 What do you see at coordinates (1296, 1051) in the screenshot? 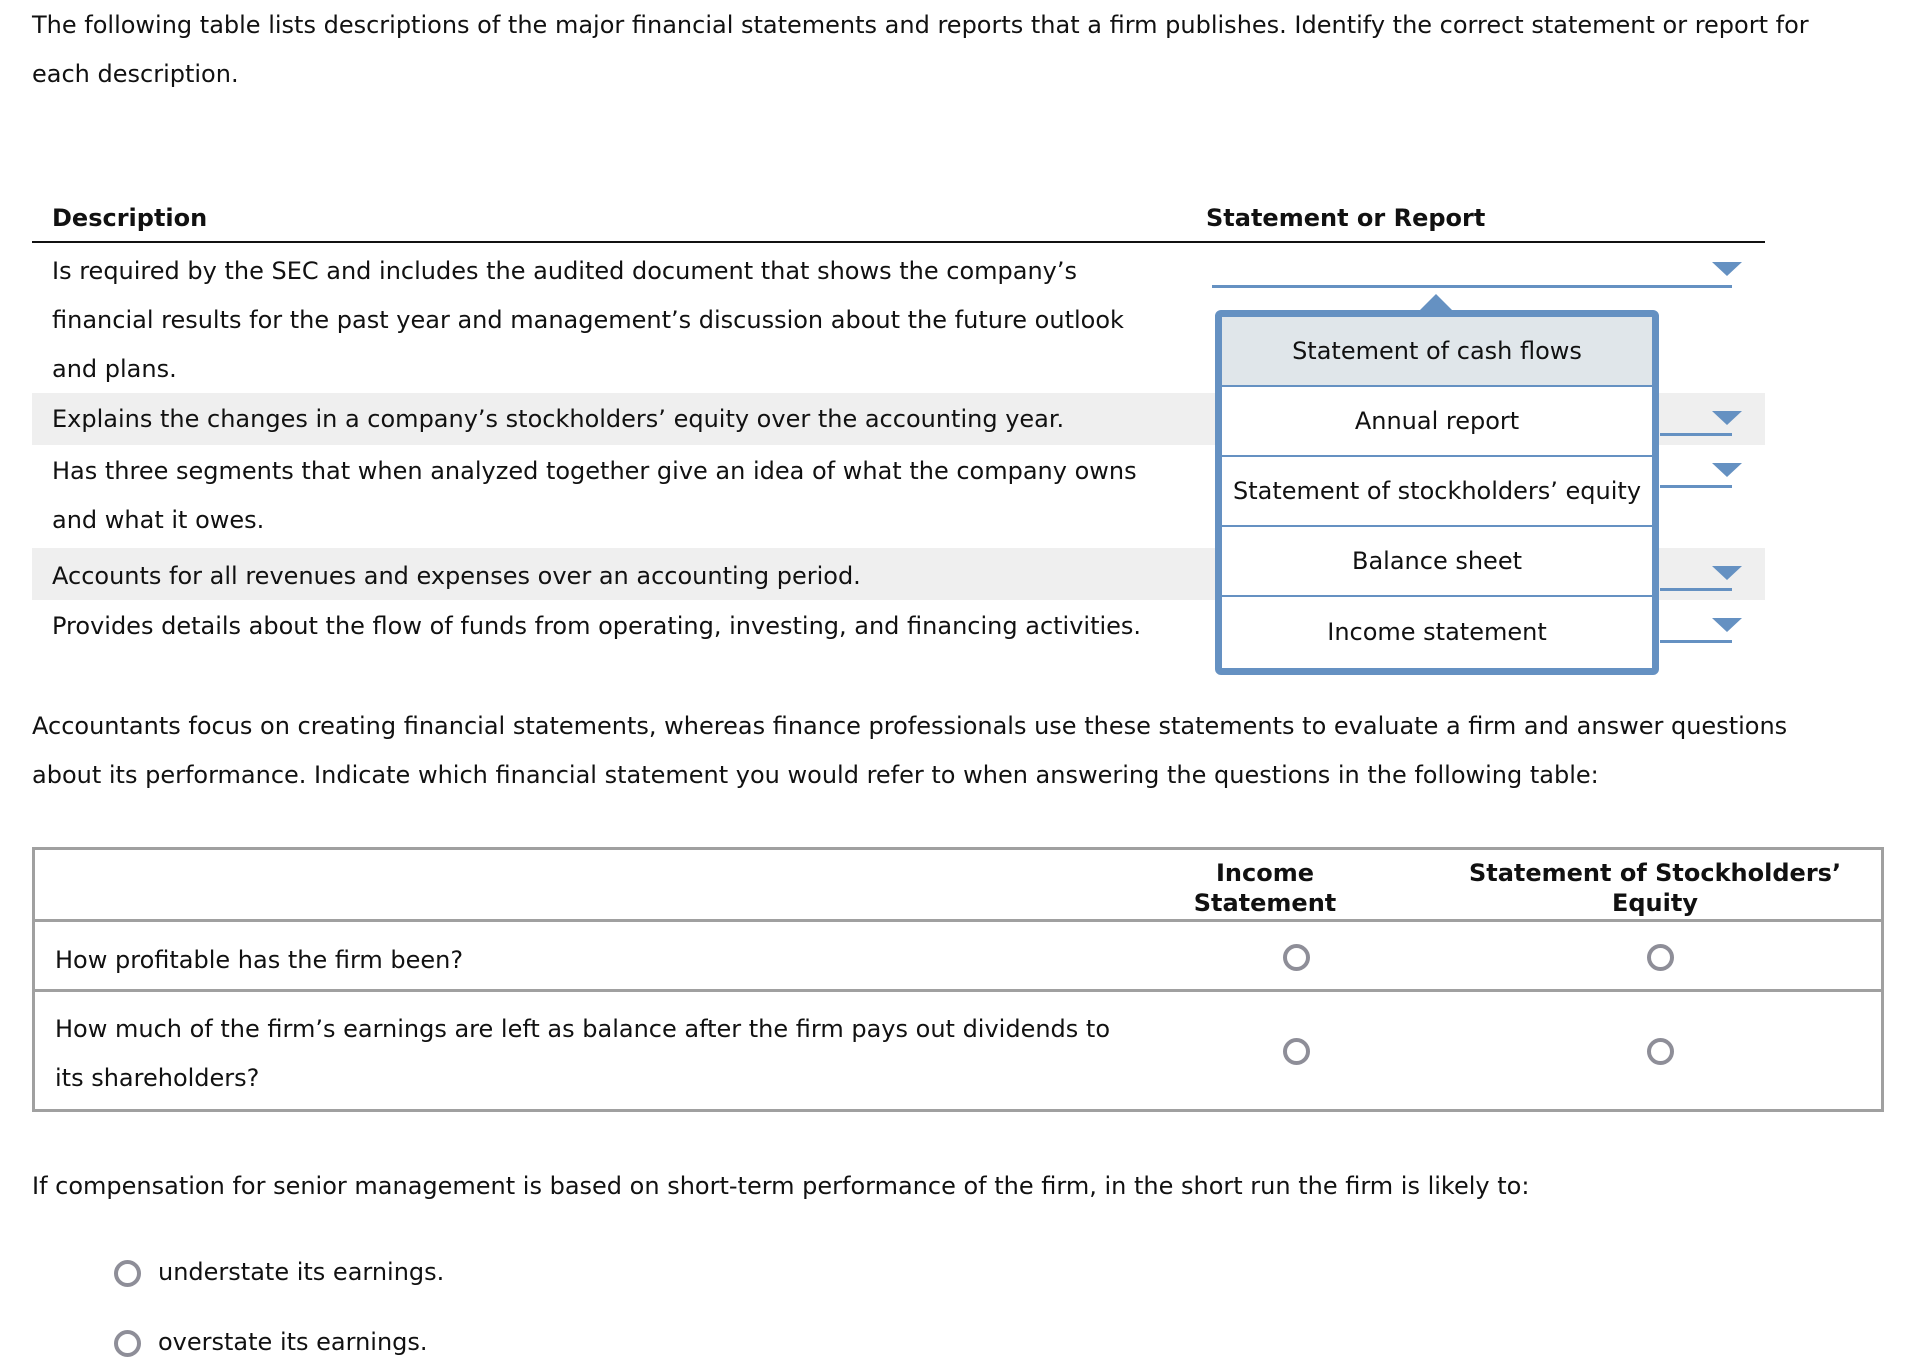
I see `radio-q2-income-statement` at bounding box center [1296, 1051].